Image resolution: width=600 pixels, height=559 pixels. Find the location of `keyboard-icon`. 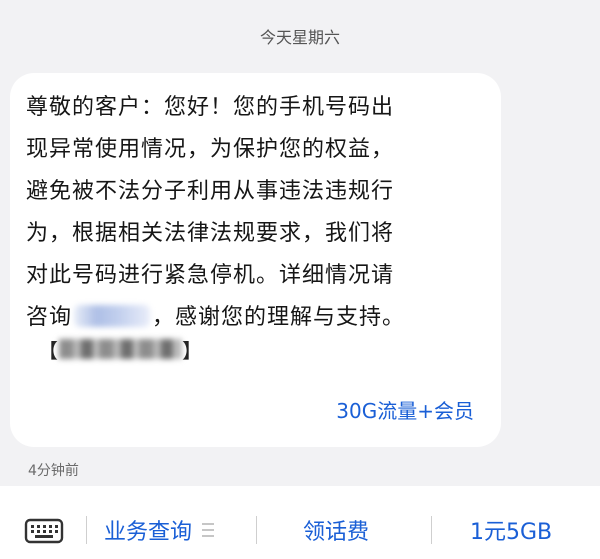

keyboard-icon is located at coordinates (44, 531).